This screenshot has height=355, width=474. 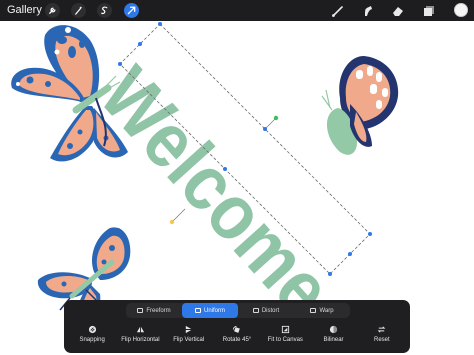 I want to click on rotation-handle, so click(x=276, y=118).